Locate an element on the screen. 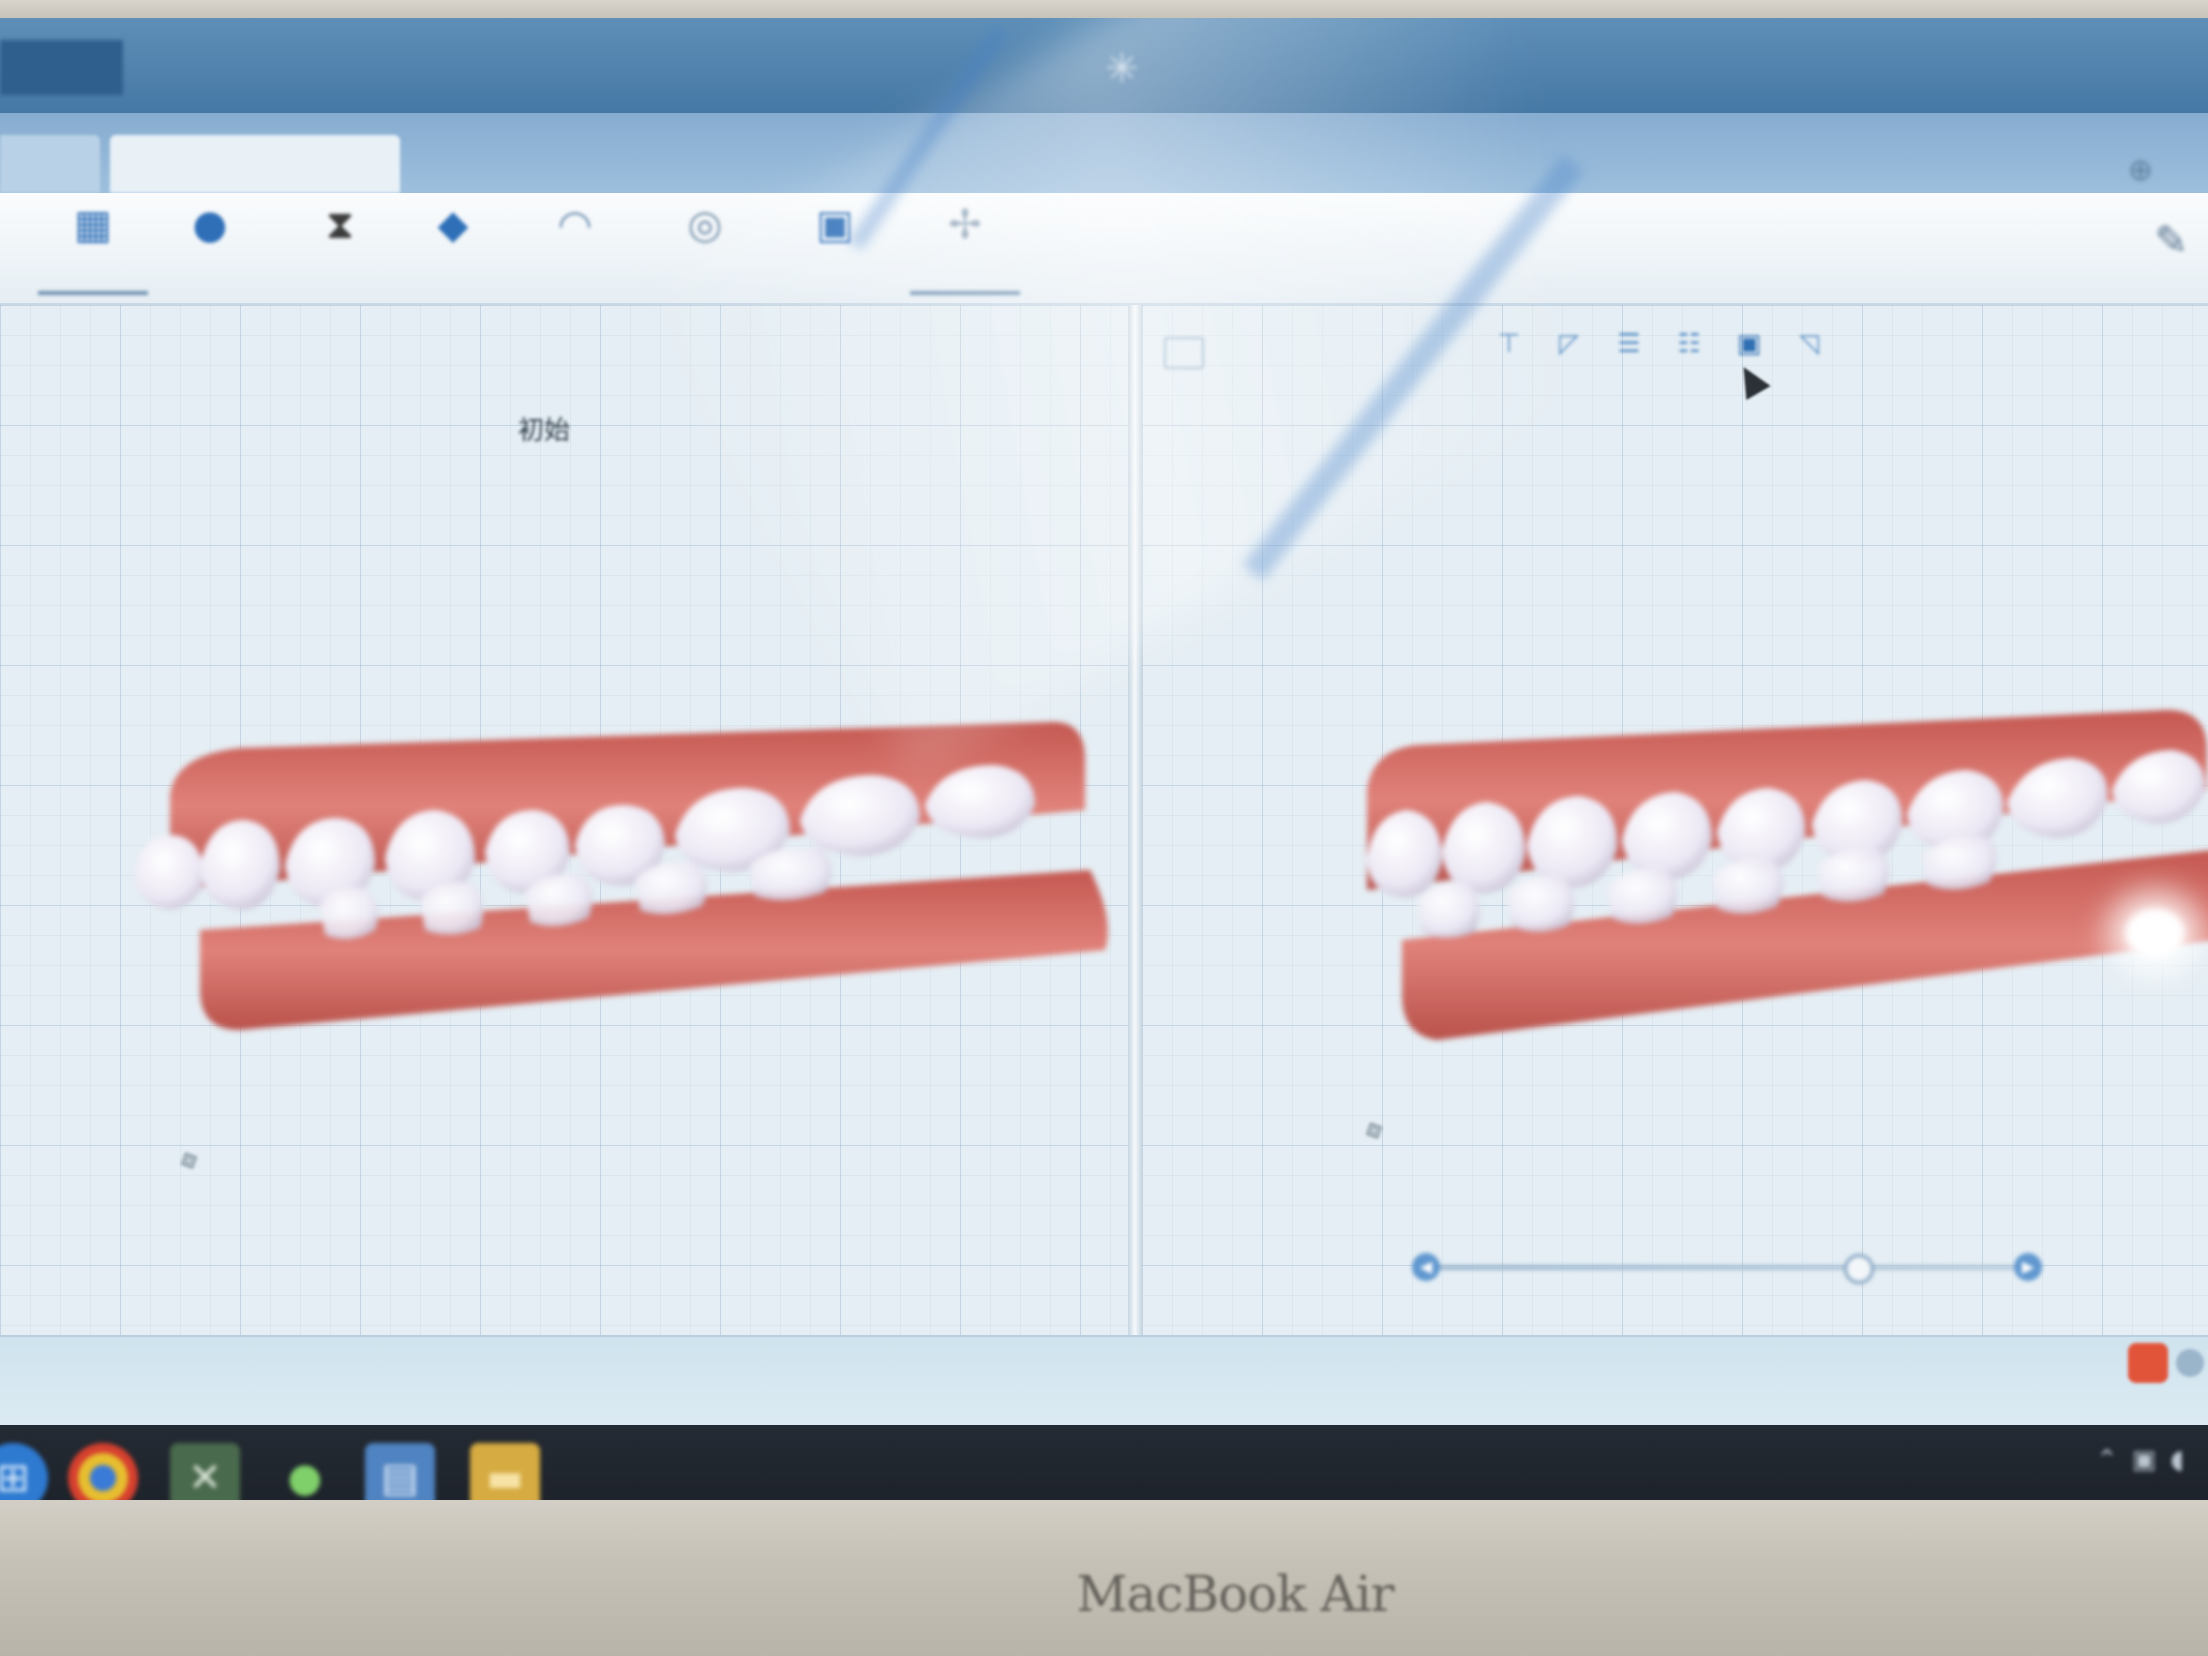  chart-icon: ▣ is located at coordinates (835, 225).